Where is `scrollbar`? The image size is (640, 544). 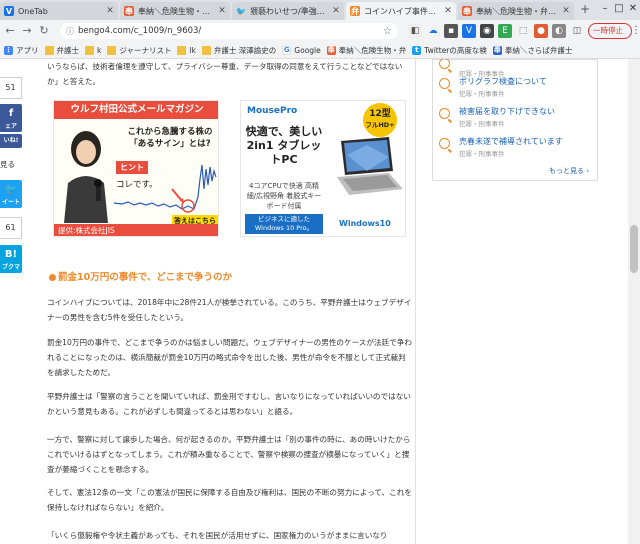 scrollbar is located at coordinates (634, 301).